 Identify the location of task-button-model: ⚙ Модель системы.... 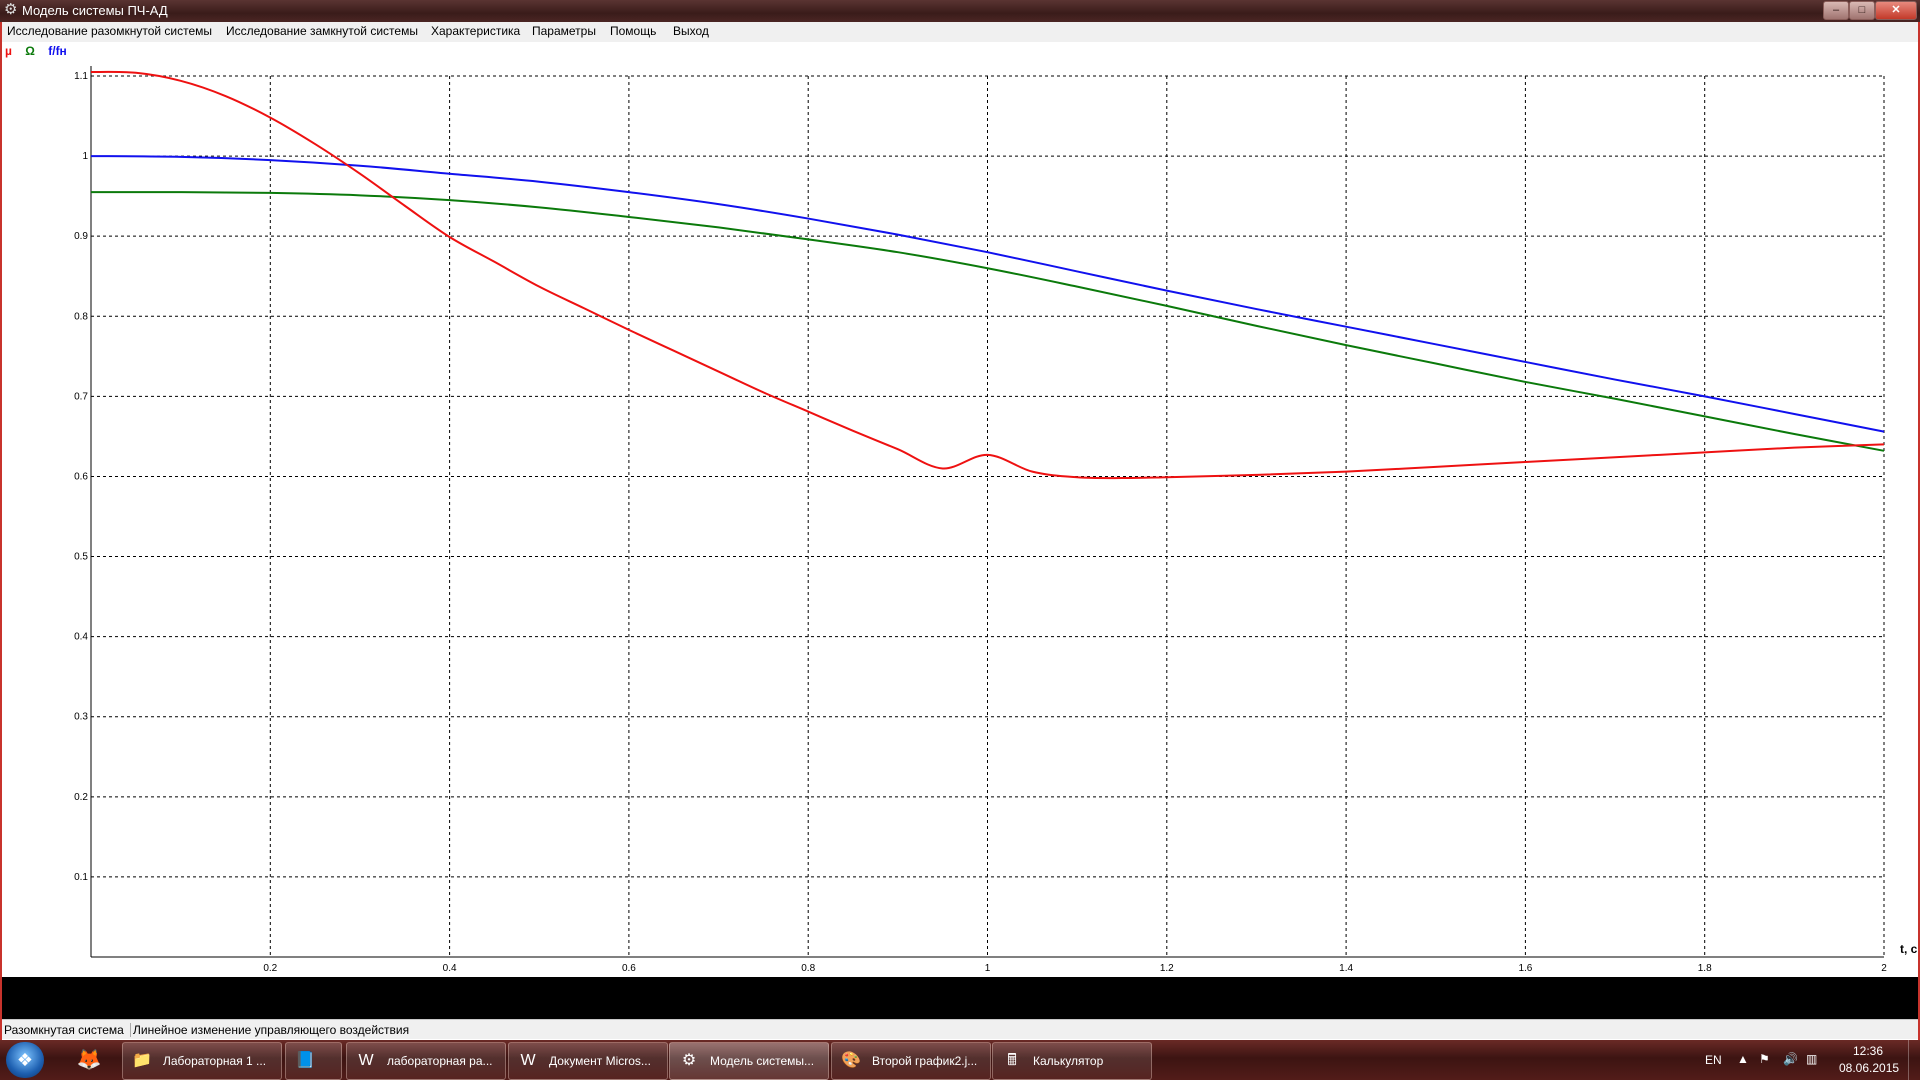
(749, 1061).